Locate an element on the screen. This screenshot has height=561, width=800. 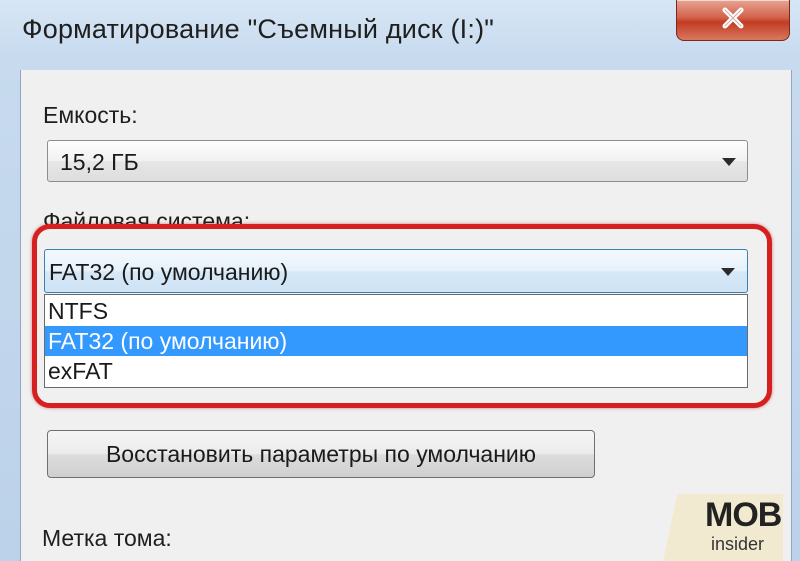
logo-main-text: MOBI is located at coordinates (747, 515).